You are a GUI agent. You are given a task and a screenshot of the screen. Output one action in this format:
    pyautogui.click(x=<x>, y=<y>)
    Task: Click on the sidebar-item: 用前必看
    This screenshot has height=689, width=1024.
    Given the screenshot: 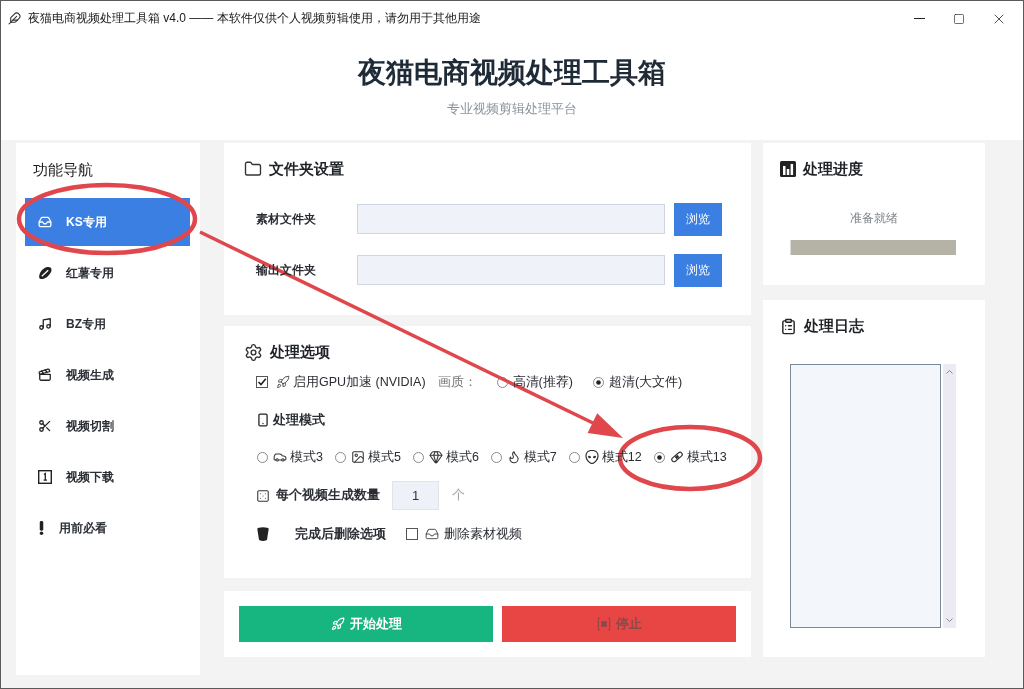 What is the action you would take?
    pyautogui.click(x=107, y=528)
    